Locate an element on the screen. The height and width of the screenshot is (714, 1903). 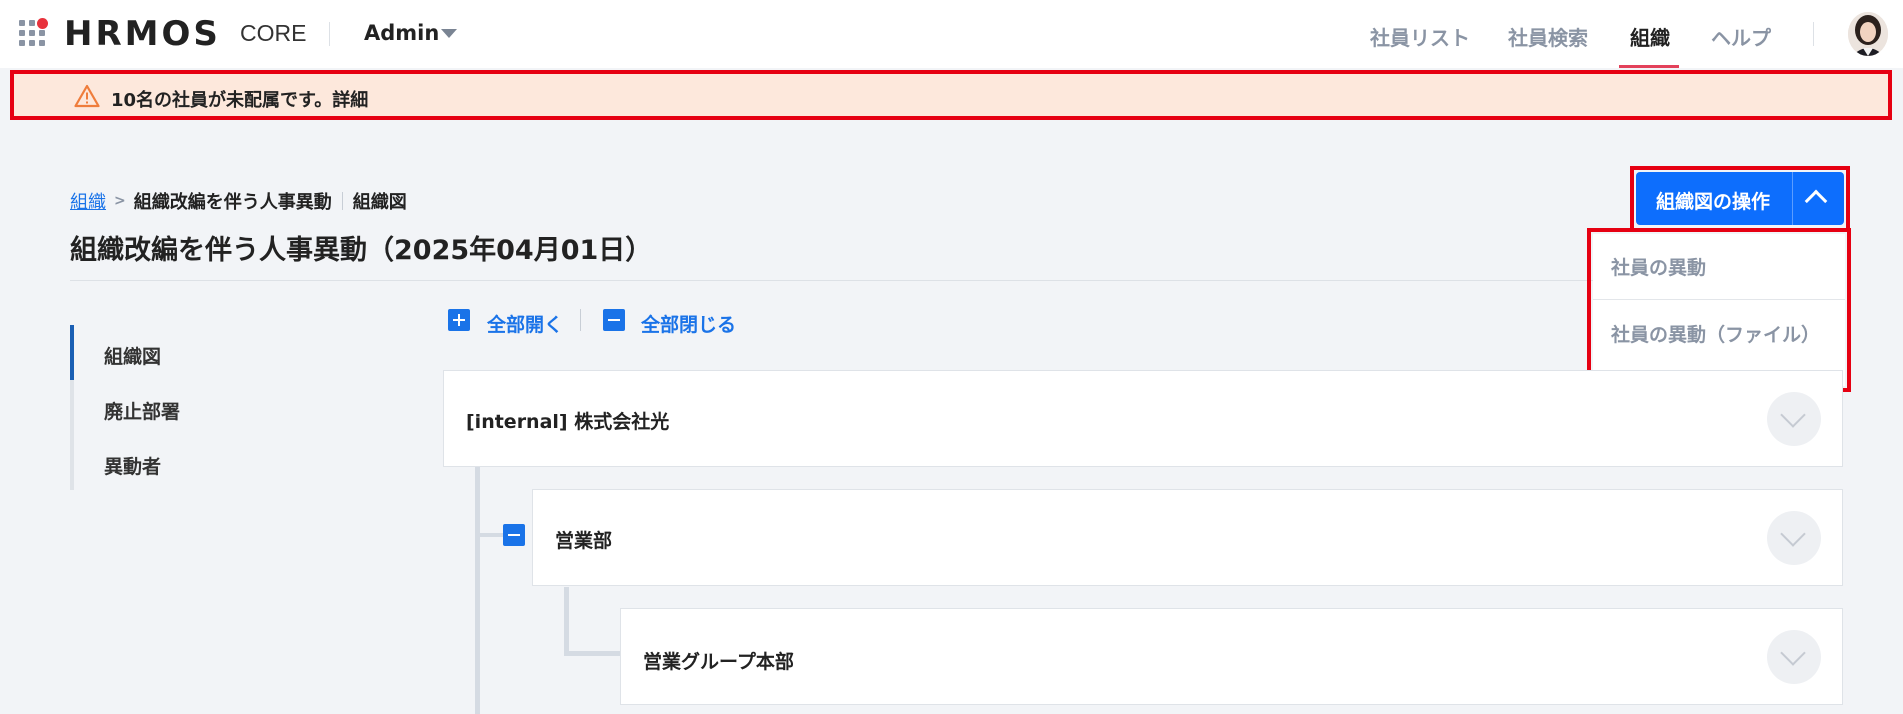
org-node-company: [internal] 株式会社光 is located at coordinates (1143, 418).